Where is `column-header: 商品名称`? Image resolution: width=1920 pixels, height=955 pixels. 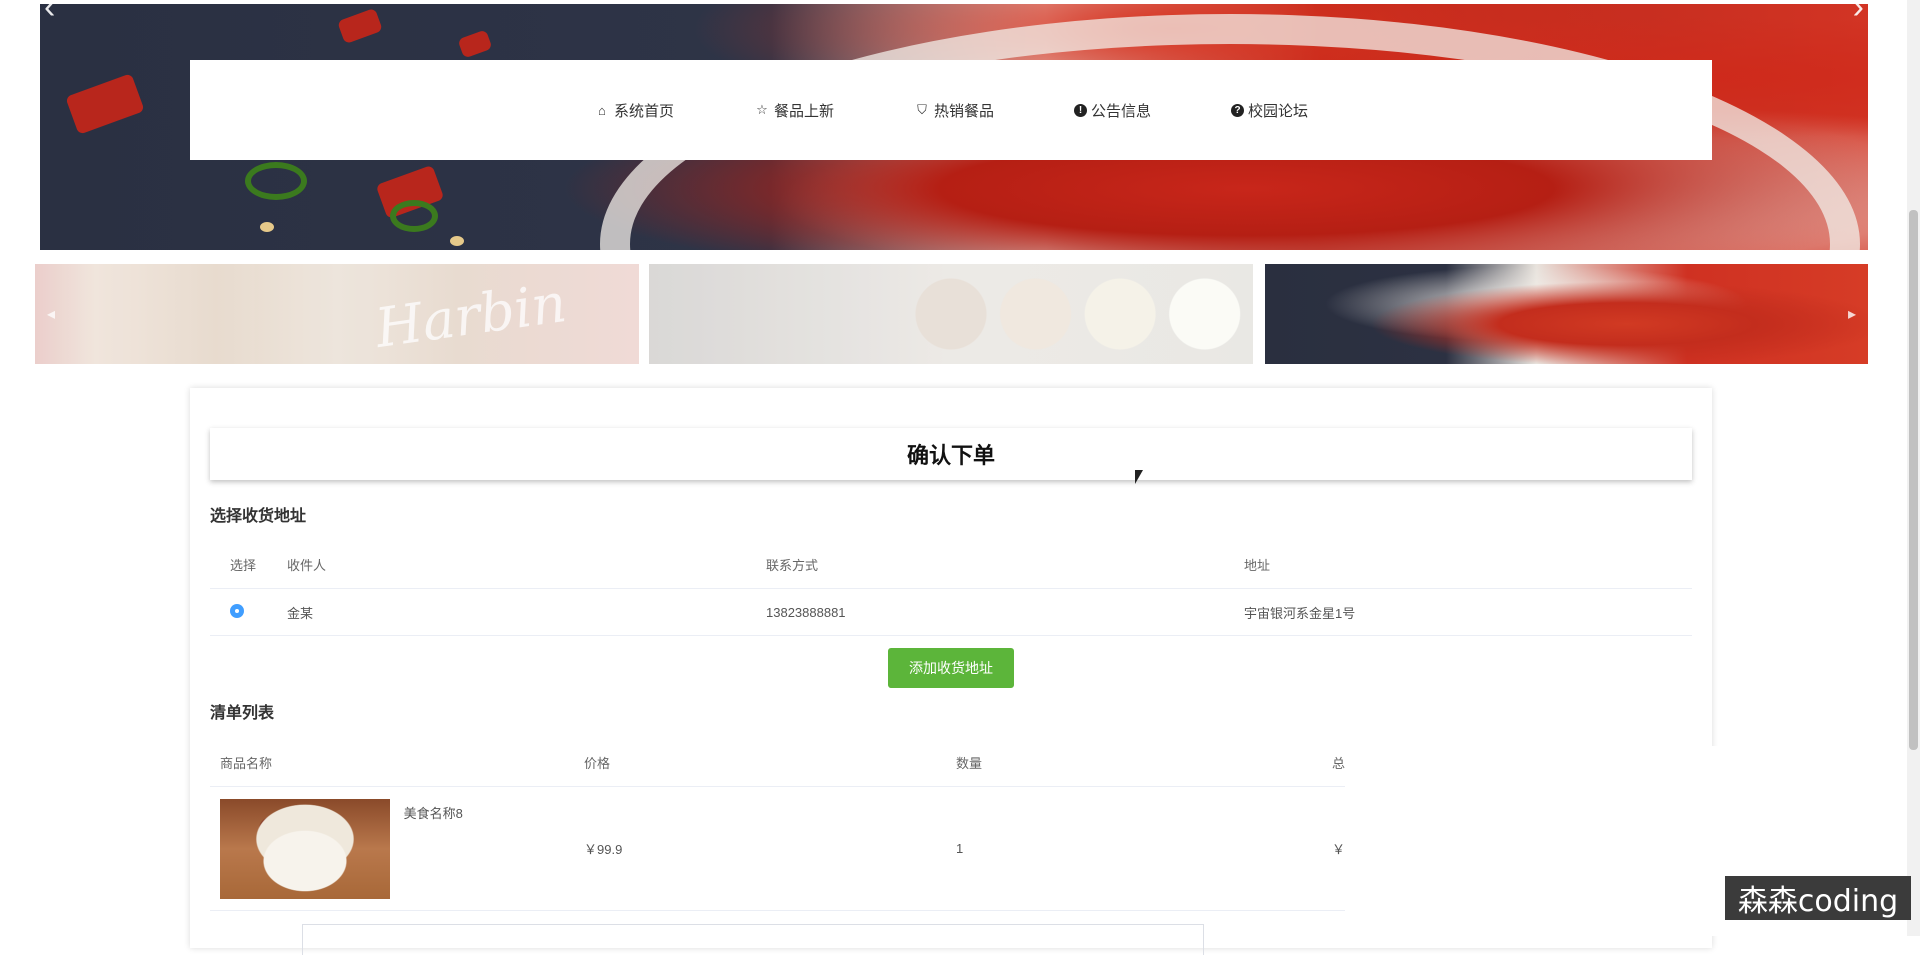 column-header: 商品名称 is located at coordinates (396, 762).